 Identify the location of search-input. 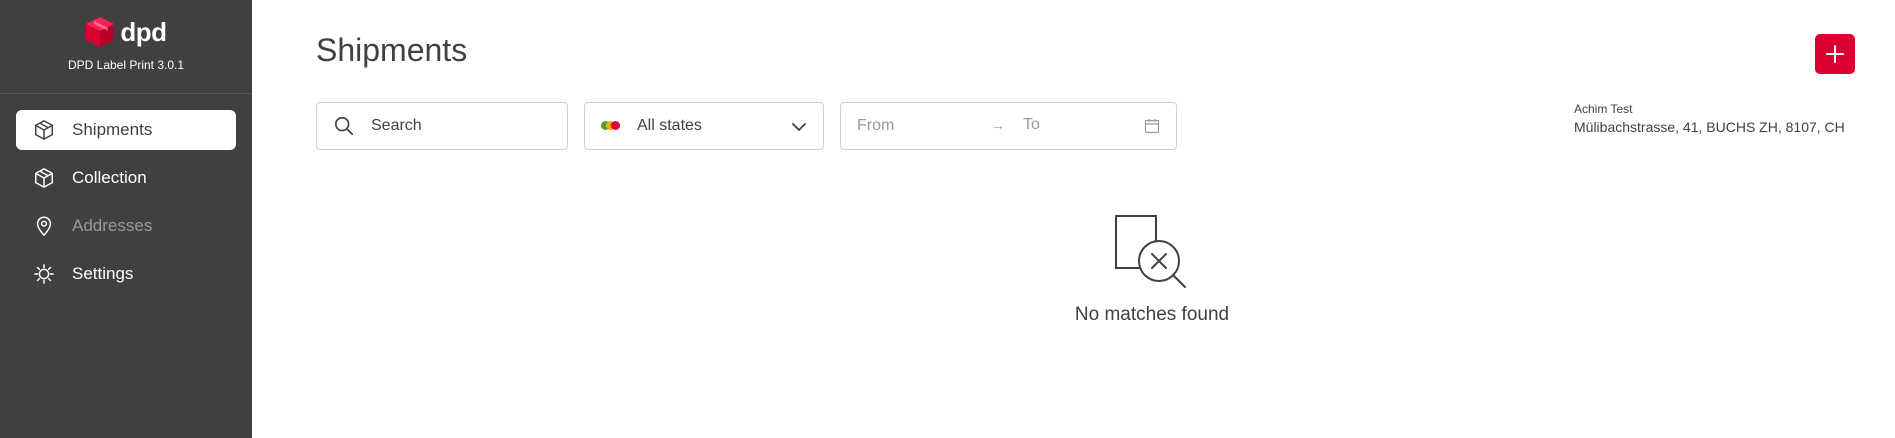
(456, 126).